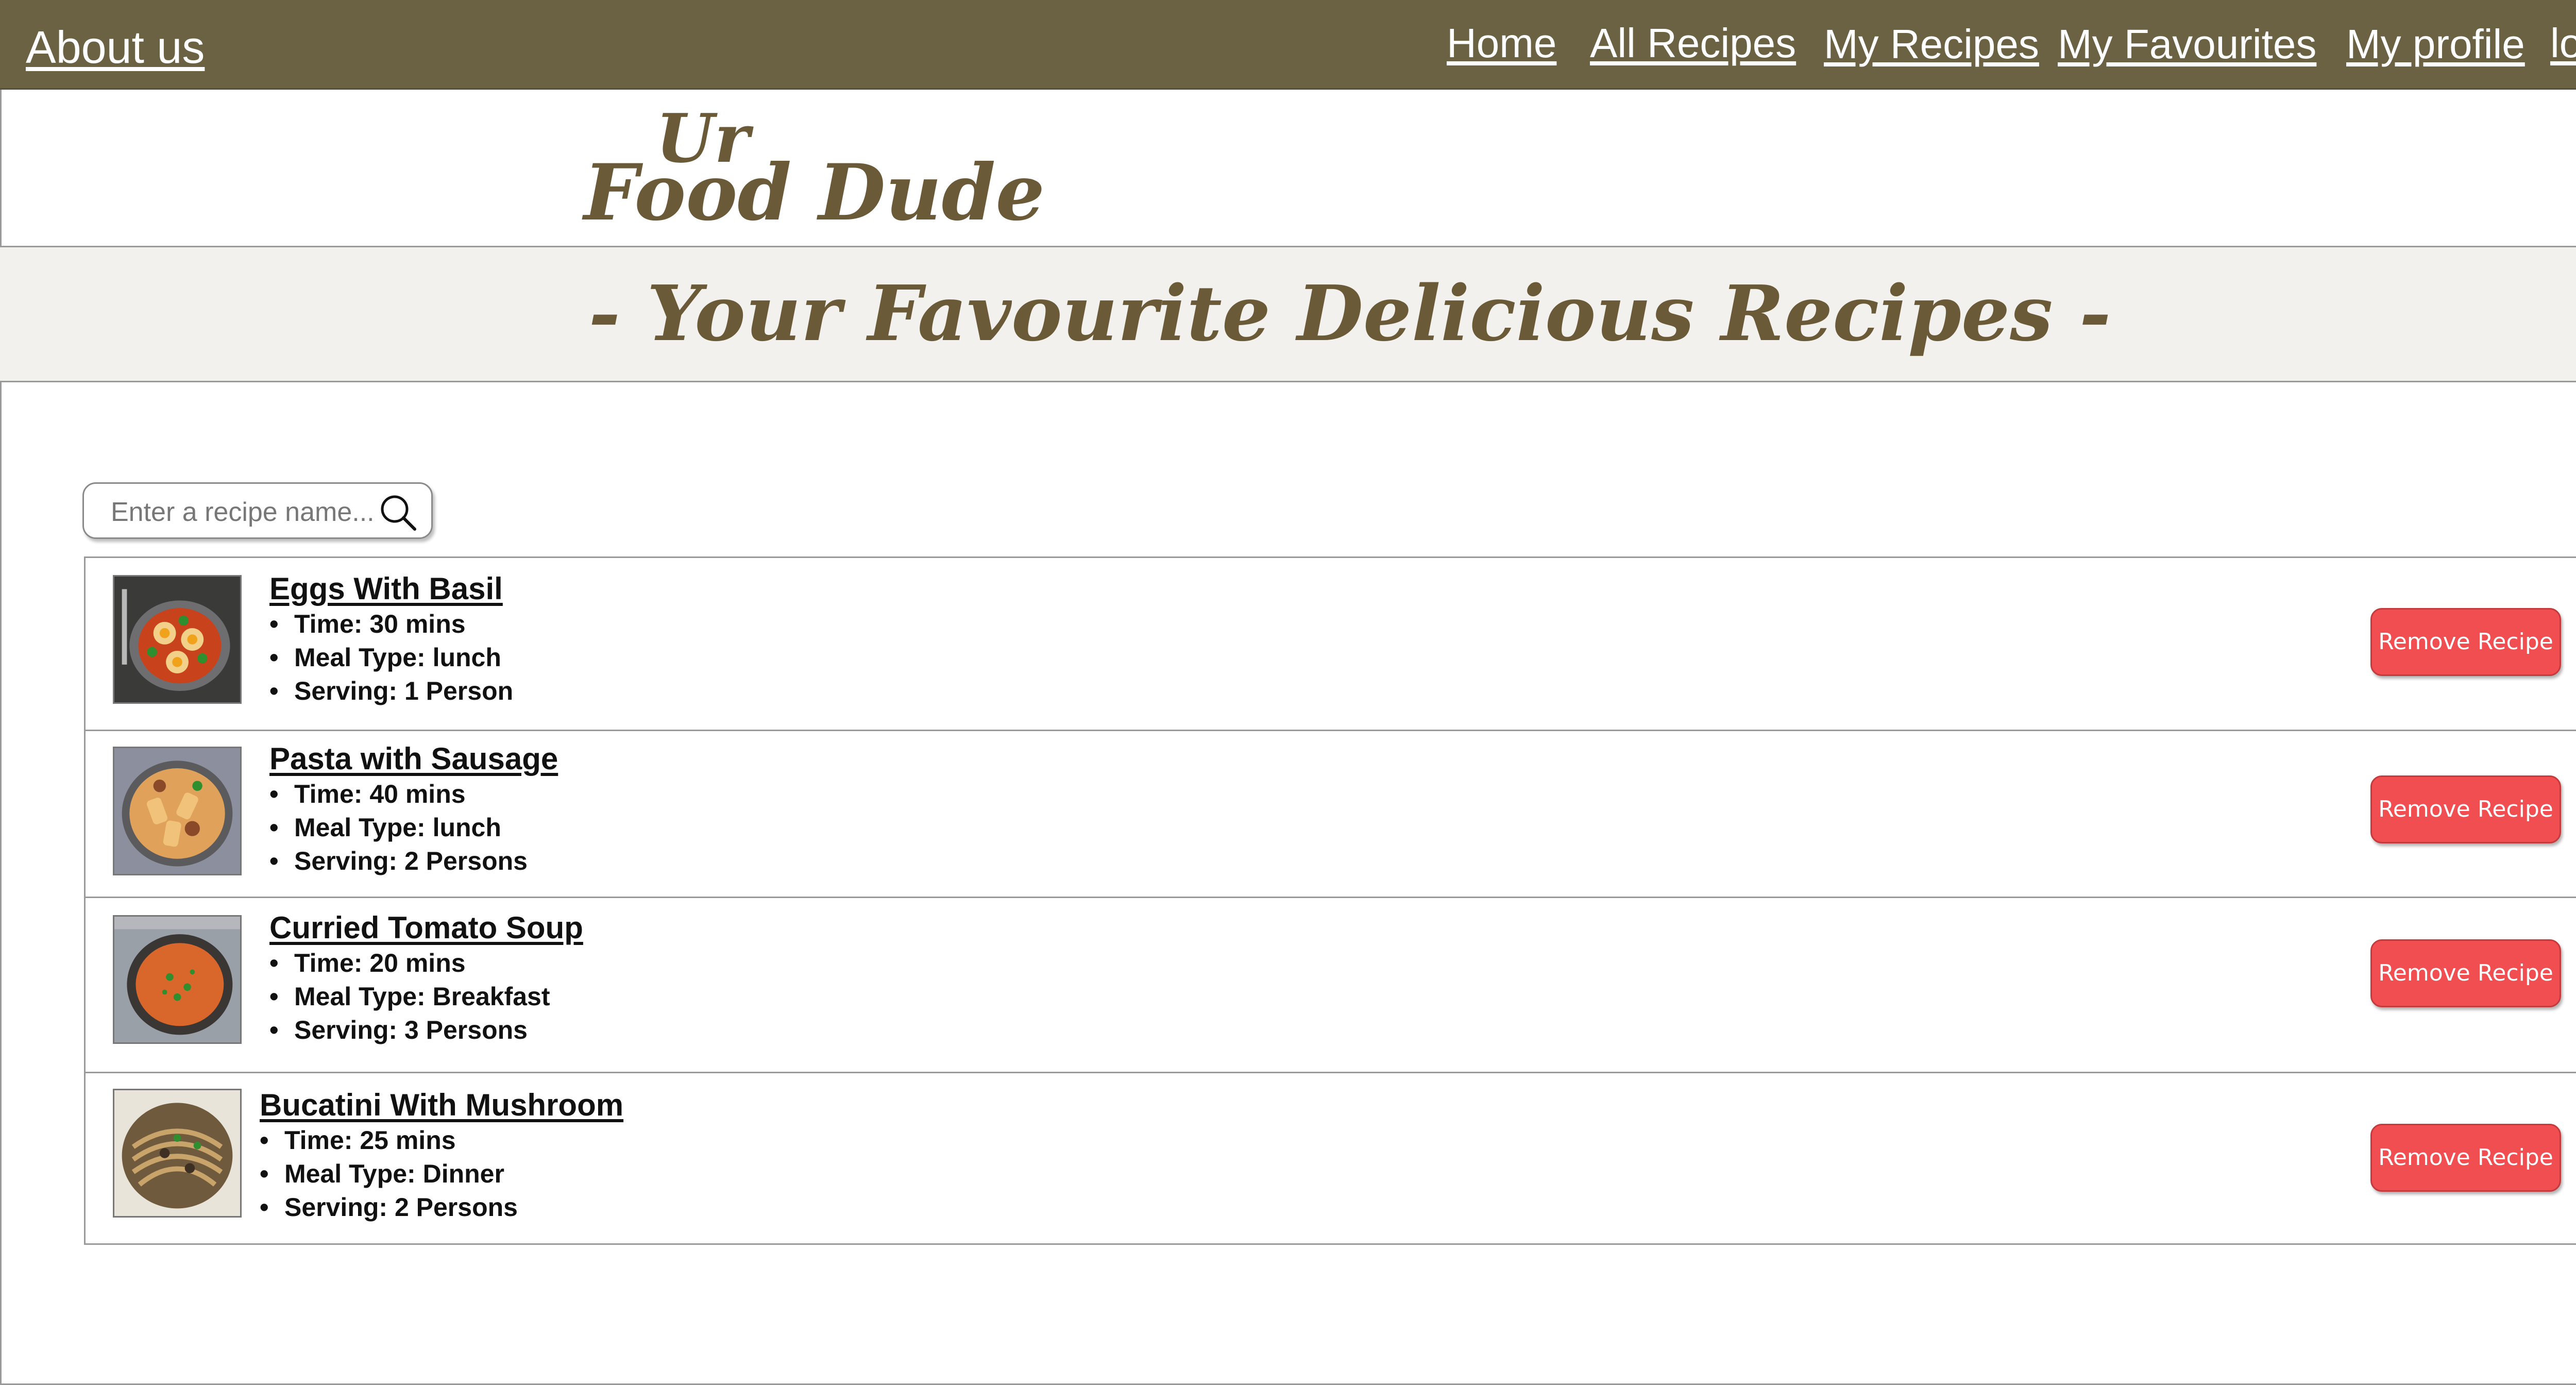 The height and width of the screenshot is (1385, 2576). What do you see at coordinates (177, 979) in the screenshot?
I see `recipe-image-soup` at bounding box center [177, 979].